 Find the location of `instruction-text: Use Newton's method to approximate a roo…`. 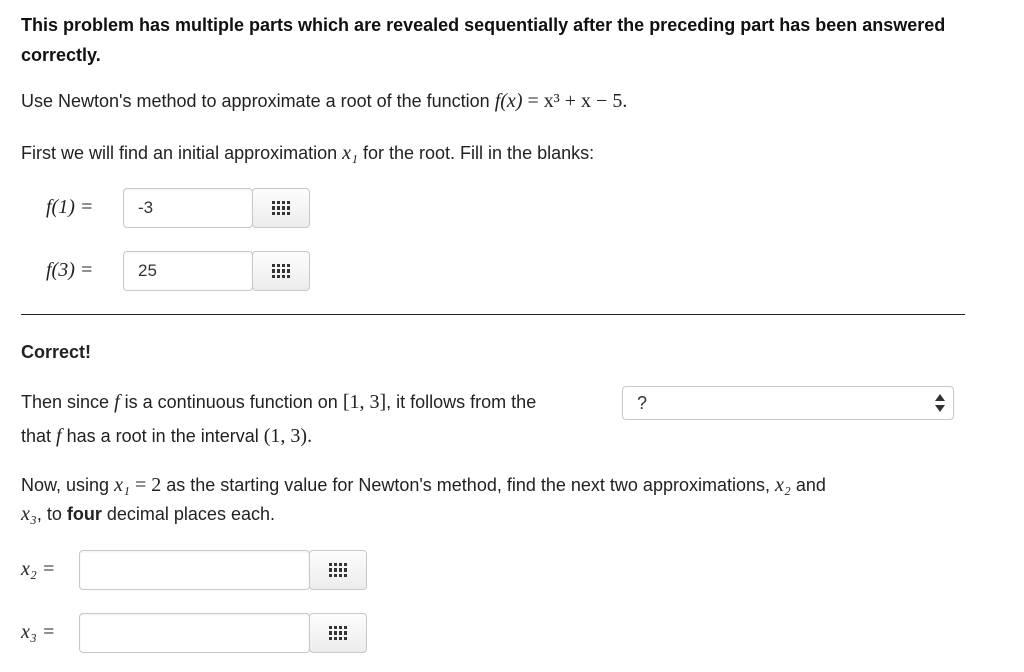

instruction-text: Use Newton's method to approximate a roo… is located at coordinates (255, 101).